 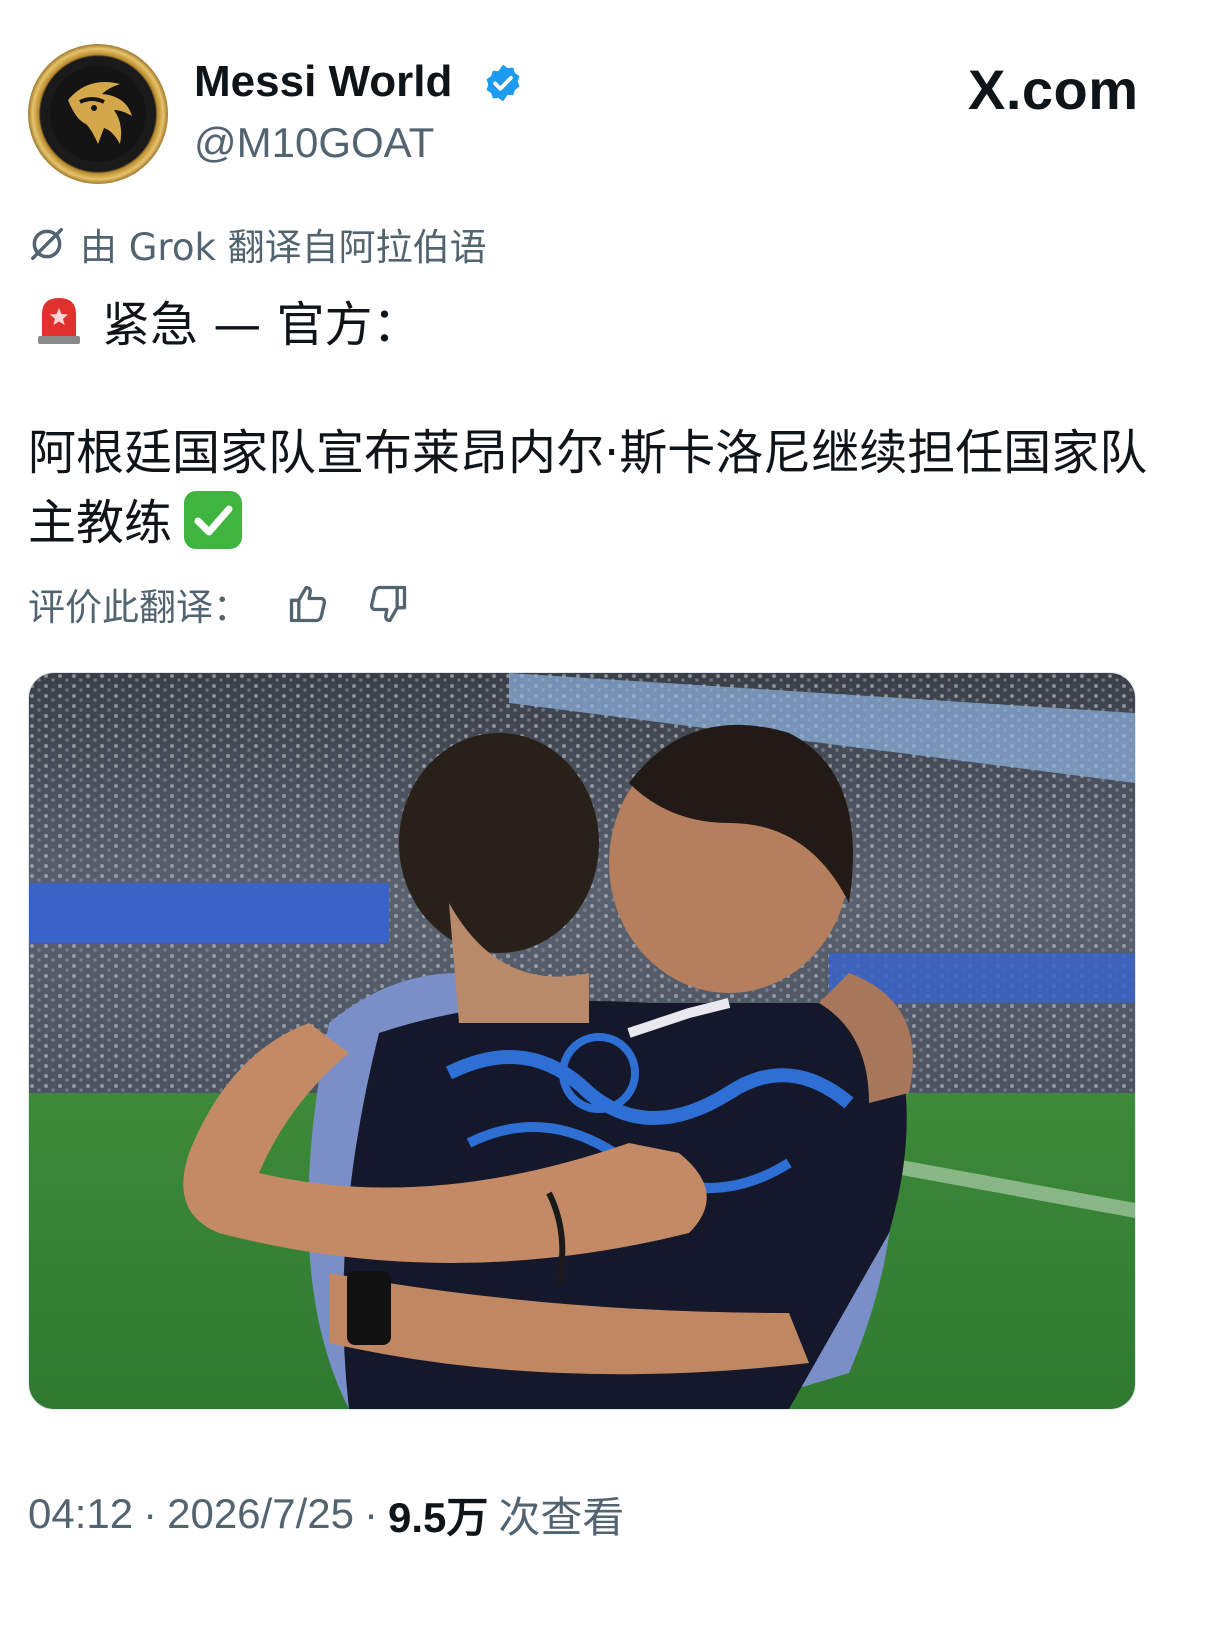 I want to click on siren-icon, so click(x=59, y=321).